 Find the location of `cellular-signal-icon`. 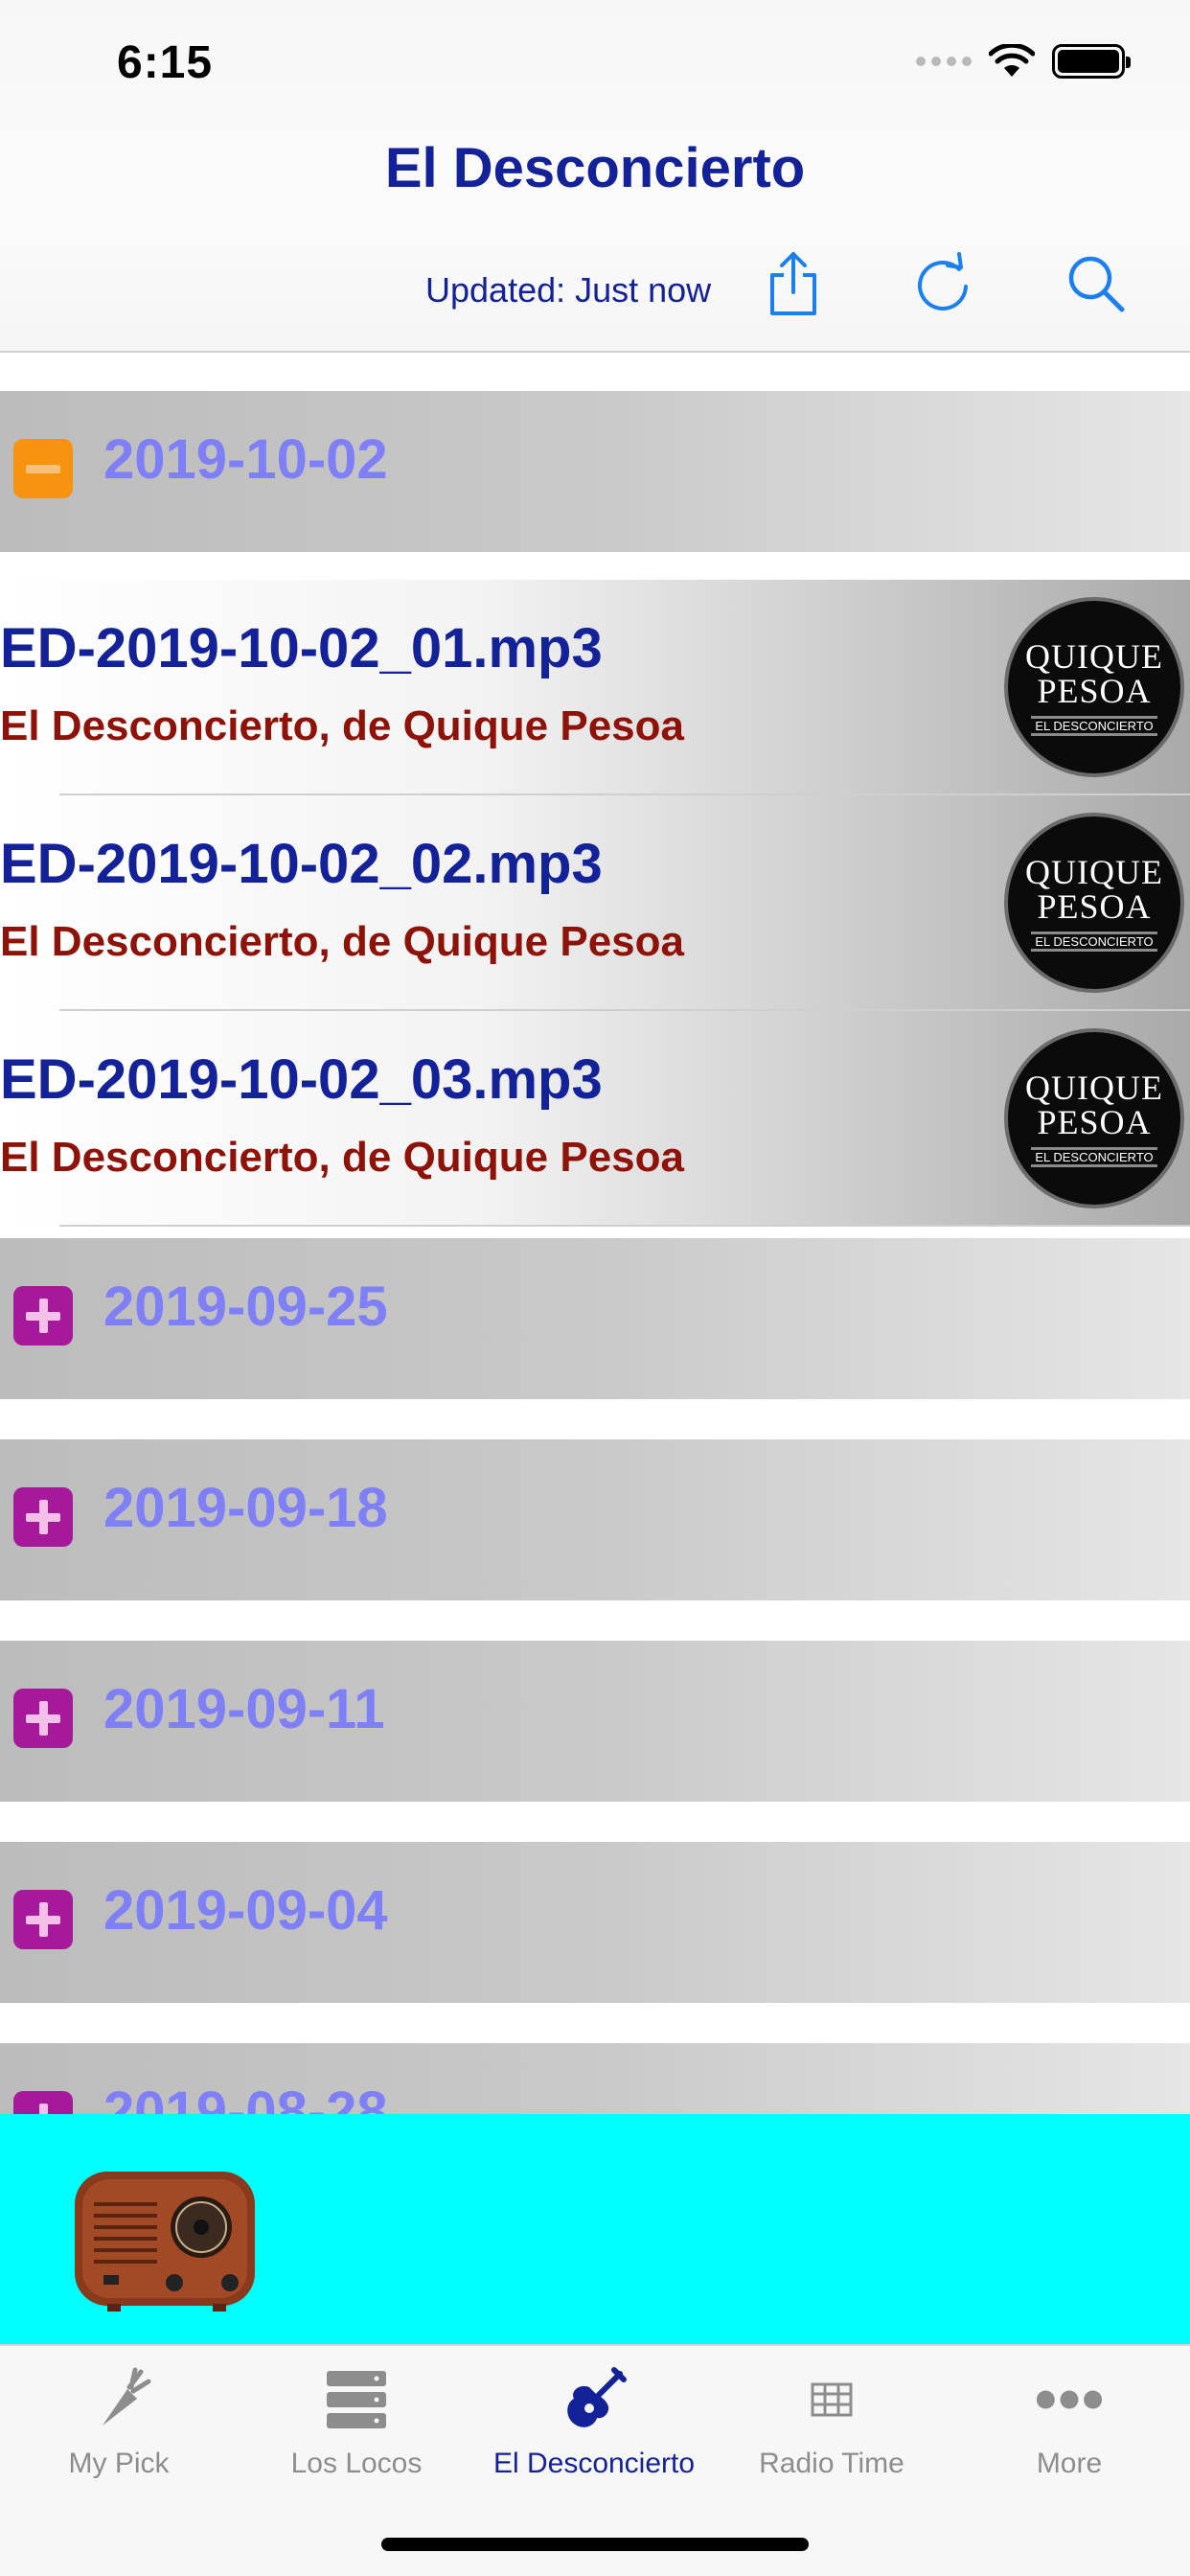

cellular-signal-icon is located at coordinates (944, 62).